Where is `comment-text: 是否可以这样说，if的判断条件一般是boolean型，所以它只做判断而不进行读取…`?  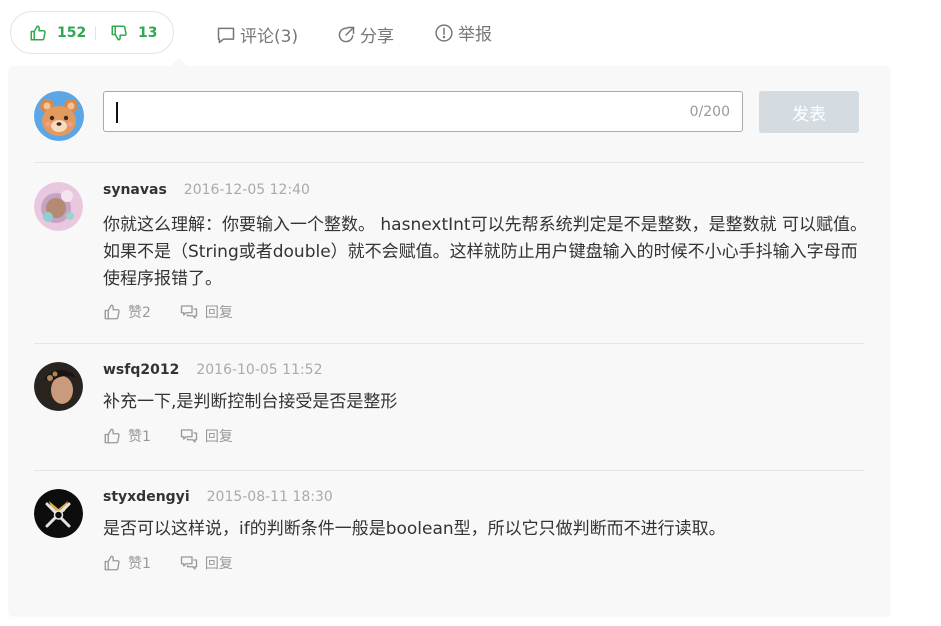
comment-text: 是否可以这样说，if的判断条件一般是boolean型，所以它只做判断而不进行读取… is located at coordinates (414, 529).